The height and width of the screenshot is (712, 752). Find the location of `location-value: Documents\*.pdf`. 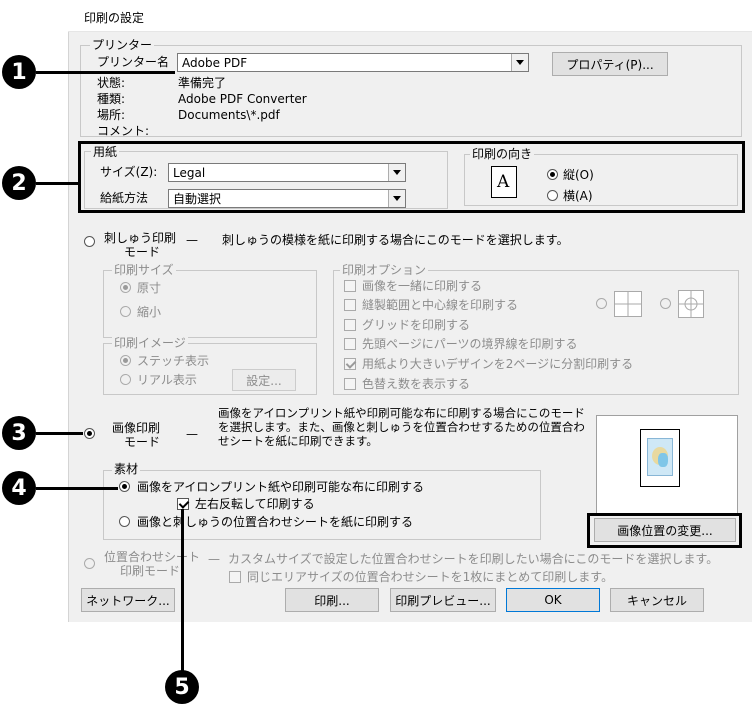

location-value: Documents\*.pdf is located at coordinates (229, 115).